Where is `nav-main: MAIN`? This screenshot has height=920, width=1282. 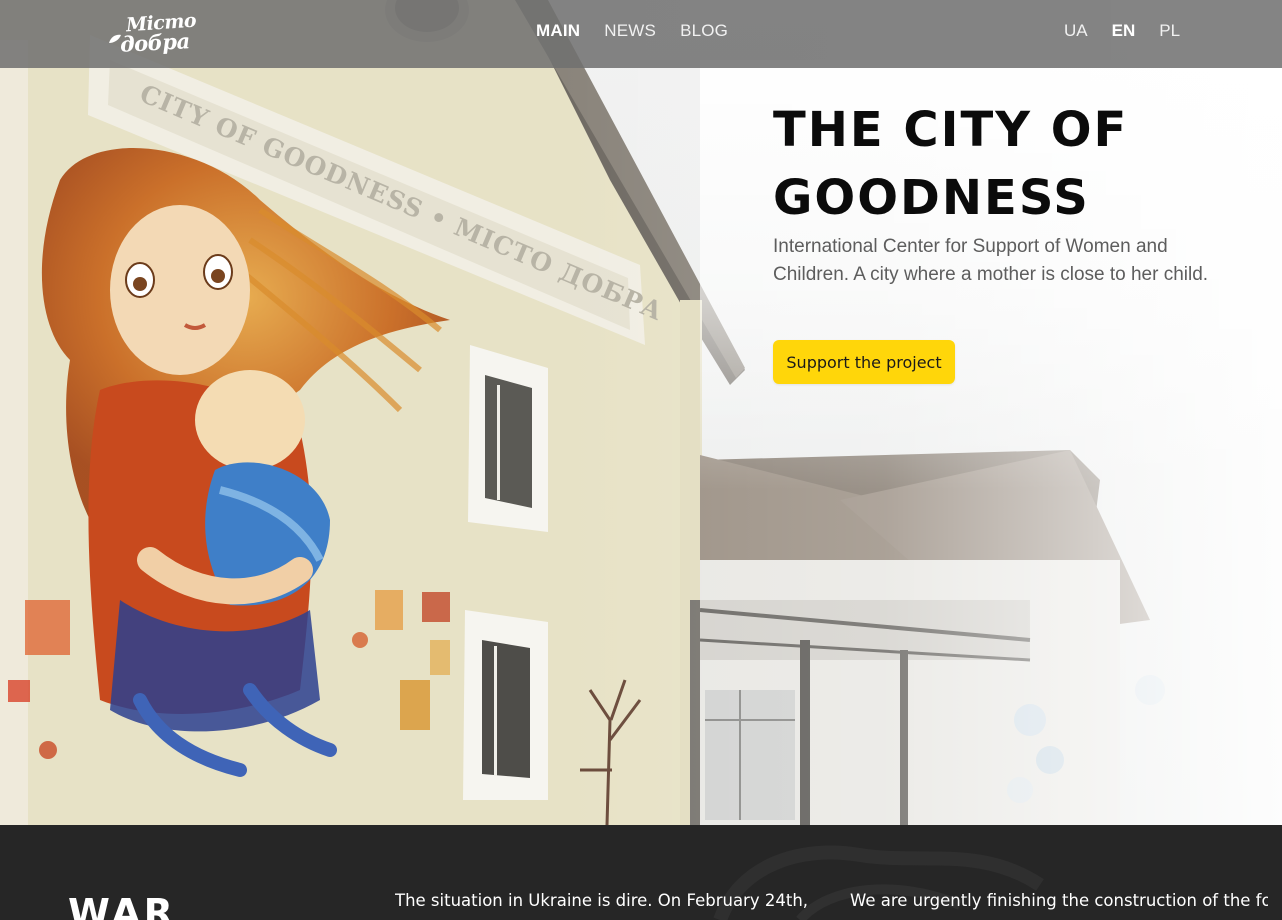
nav-main: MAIN is located at coordinates (558, 31).